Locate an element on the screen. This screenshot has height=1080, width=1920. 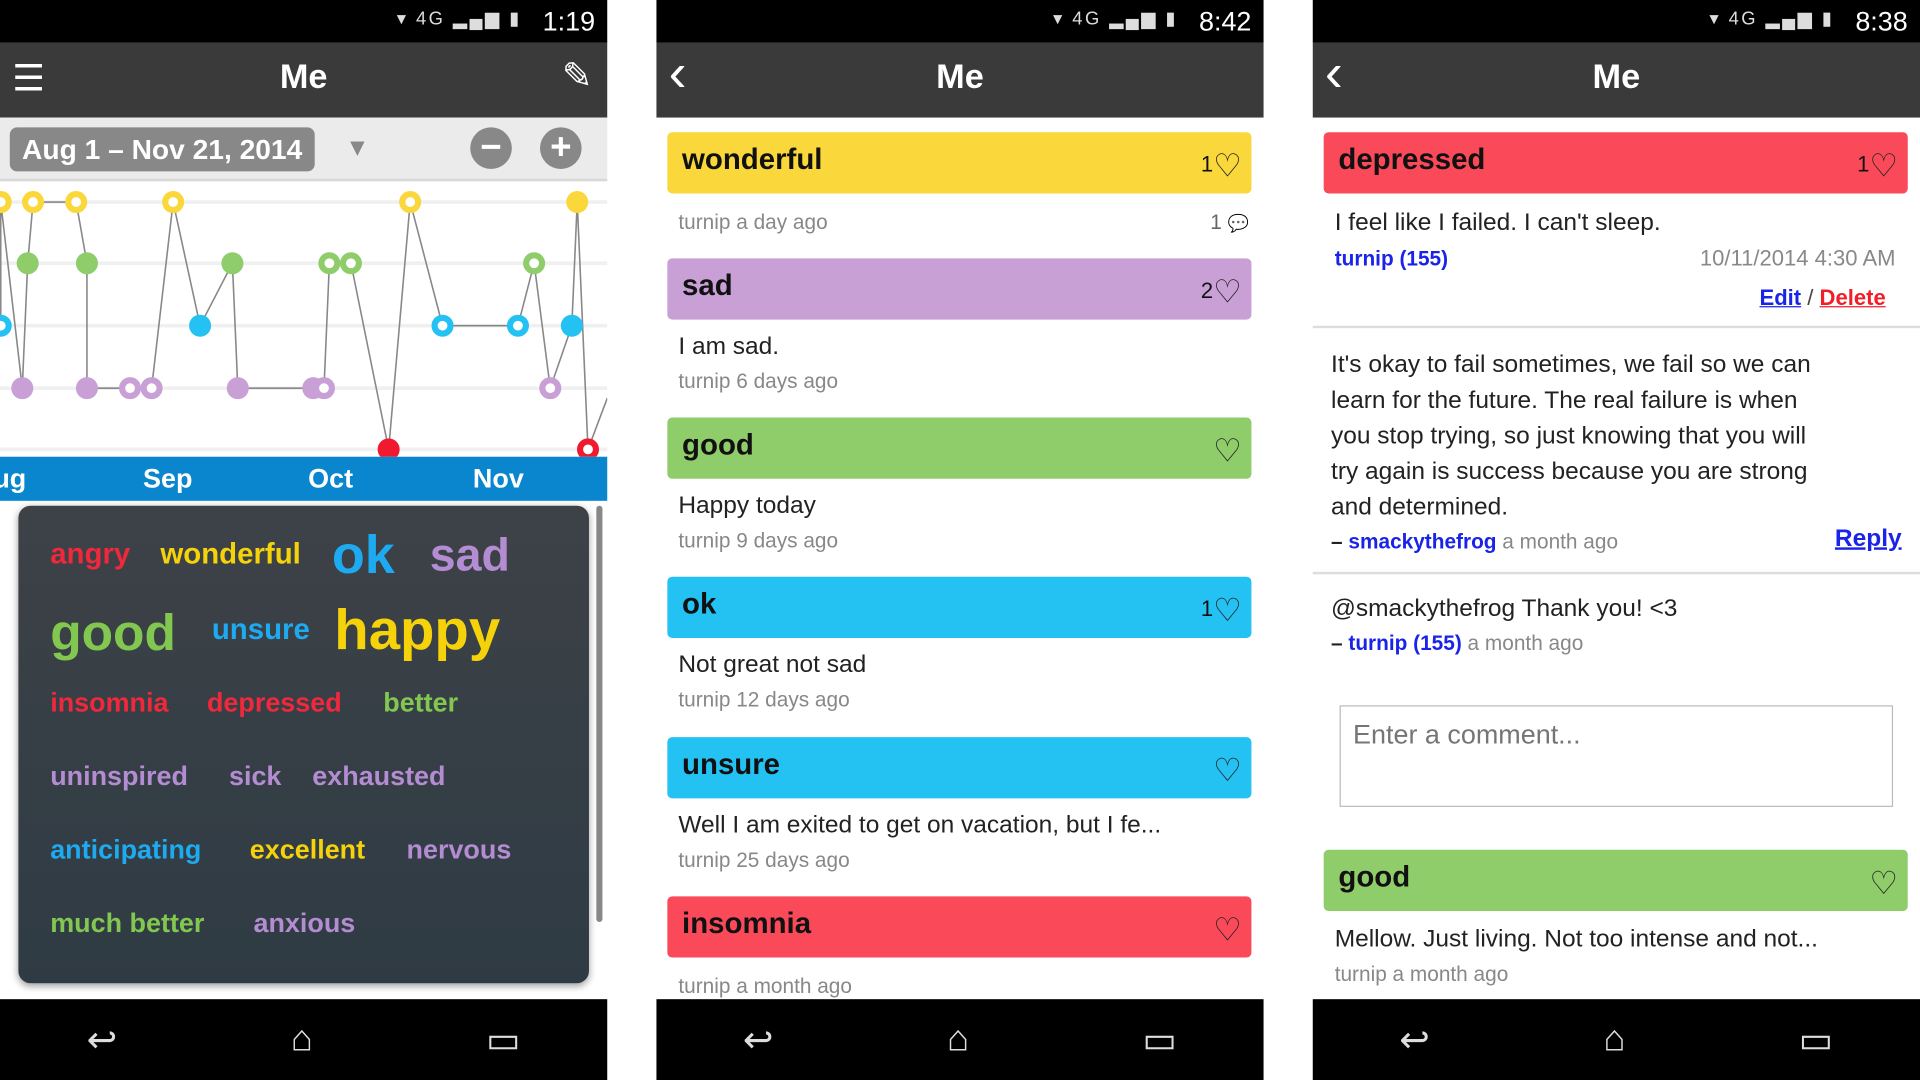
mood-chart is located at coordinates (304, 320).